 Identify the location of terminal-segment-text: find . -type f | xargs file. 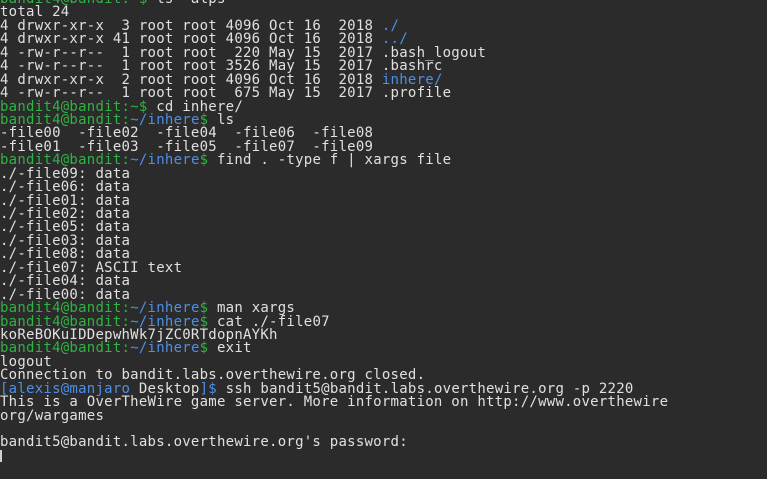
(334, 160).